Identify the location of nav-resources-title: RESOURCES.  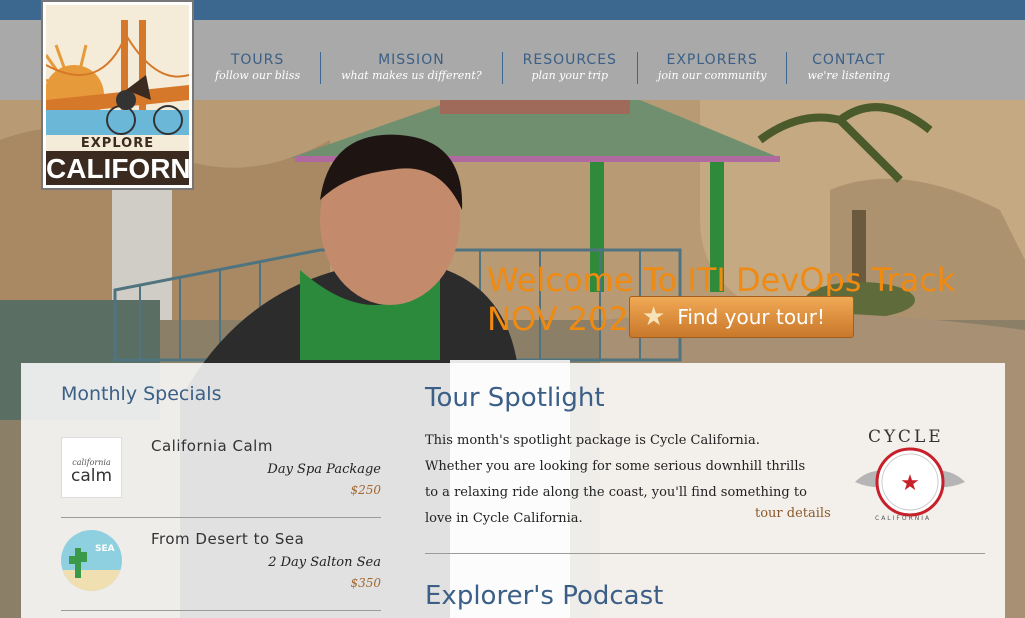
(569, 60).